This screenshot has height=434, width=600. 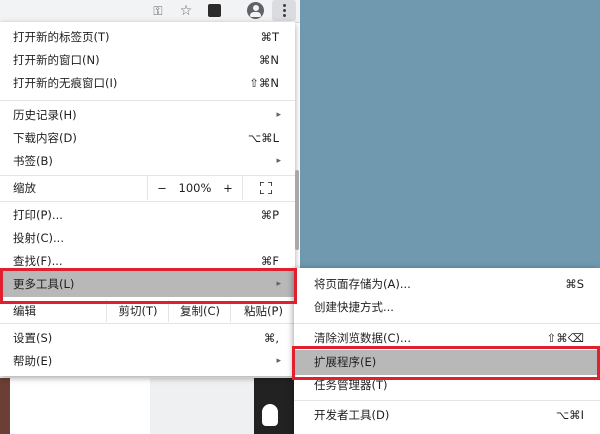 I want to click on menu-item-label: 任务管理器(T), so click(x=351, y=385).